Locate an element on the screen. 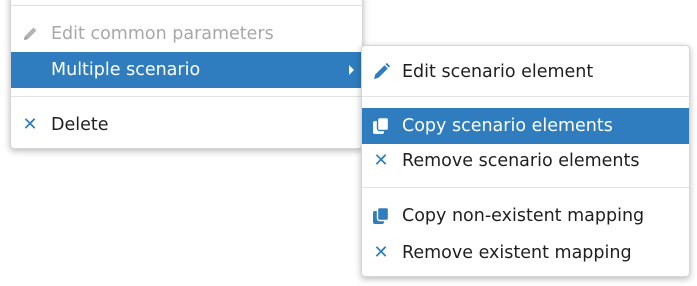  menu-item-edit-scenario-element: Edit scenario element is located at coordinates (525, 72).